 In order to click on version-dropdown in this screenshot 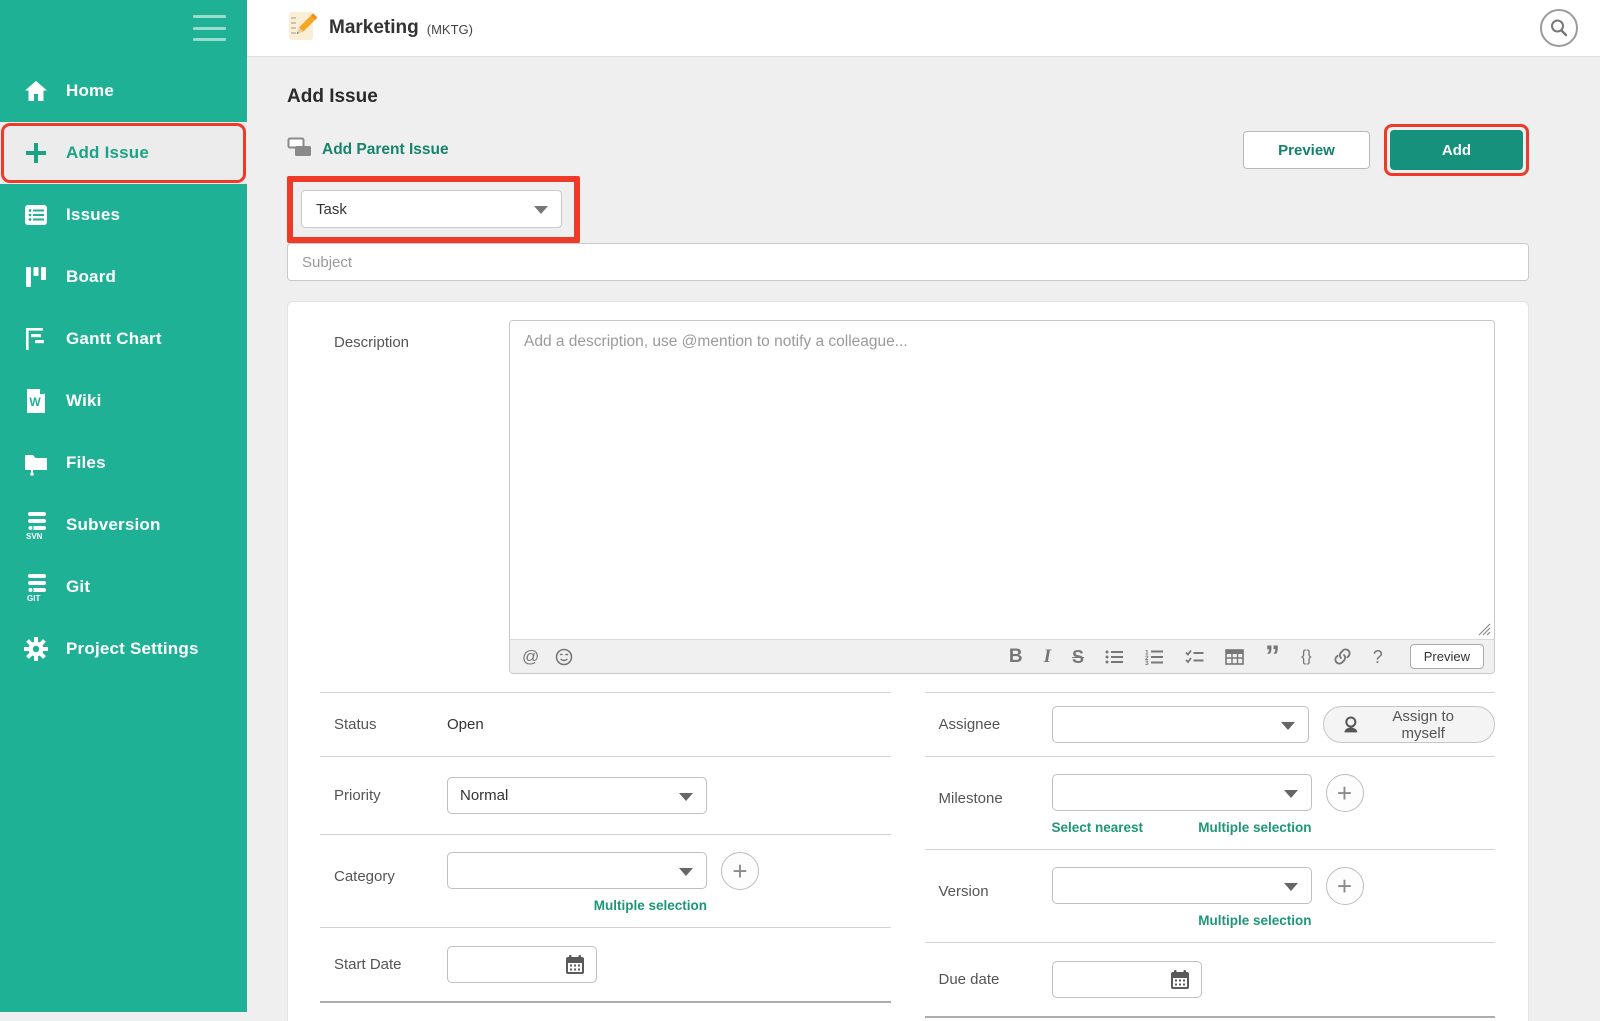, I will do `click(1181, 885)`.